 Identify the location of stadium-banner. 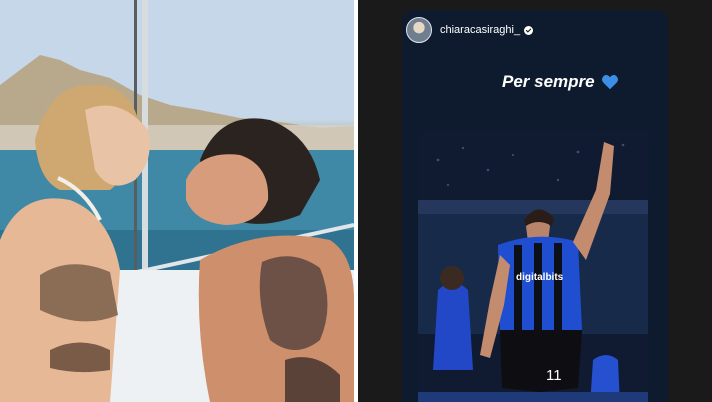
(533, 397).